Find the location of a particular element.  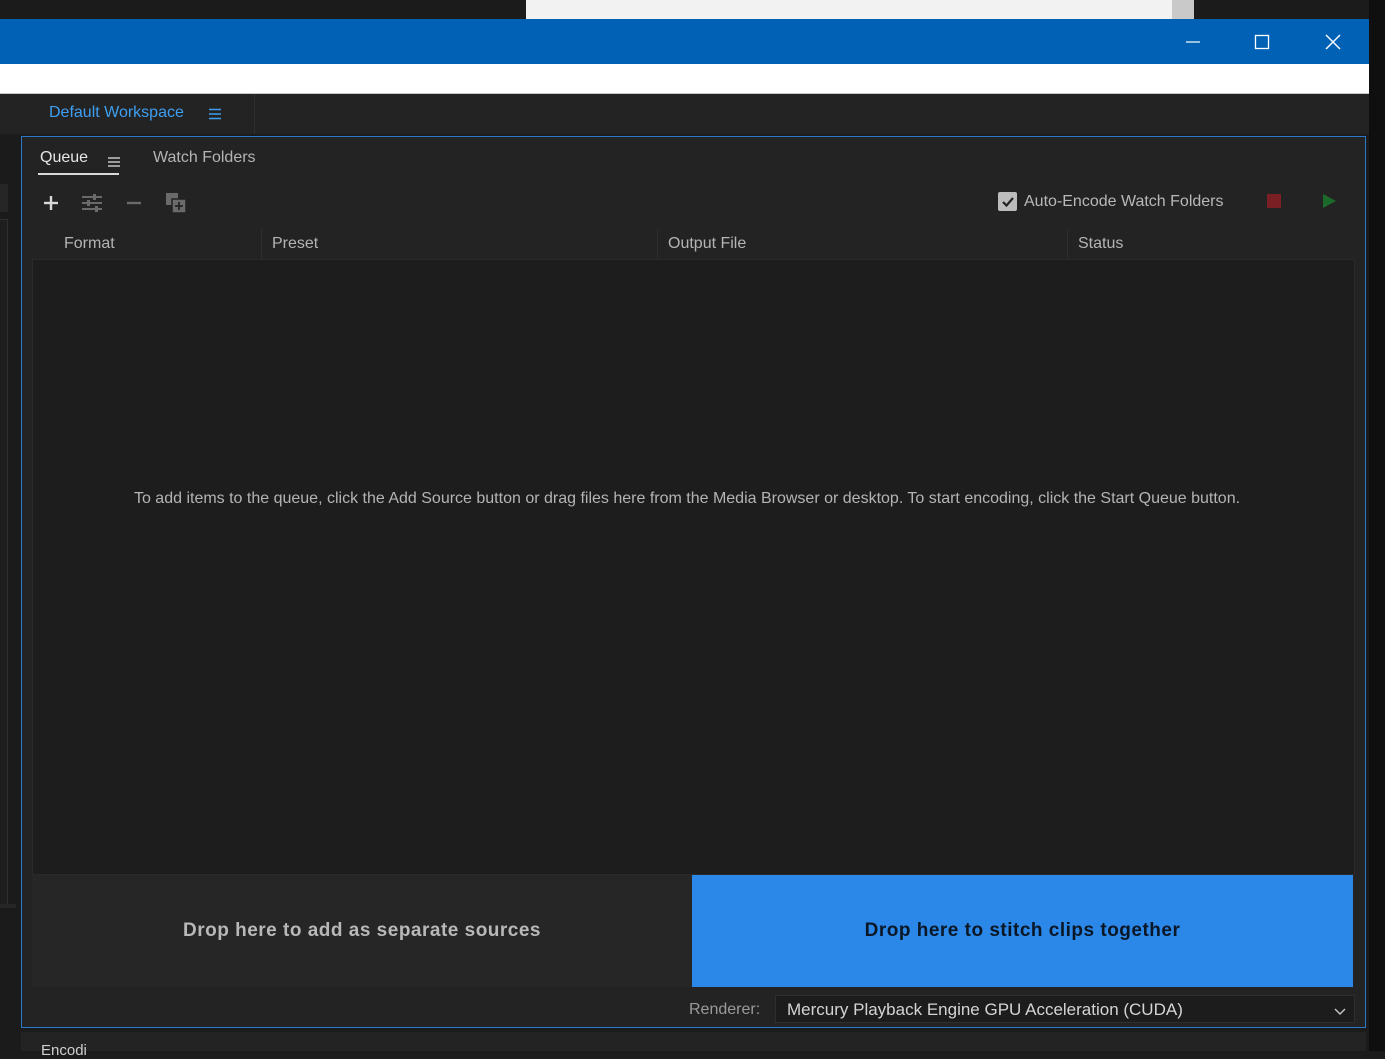

background-window is located at coordinates (860, 10).